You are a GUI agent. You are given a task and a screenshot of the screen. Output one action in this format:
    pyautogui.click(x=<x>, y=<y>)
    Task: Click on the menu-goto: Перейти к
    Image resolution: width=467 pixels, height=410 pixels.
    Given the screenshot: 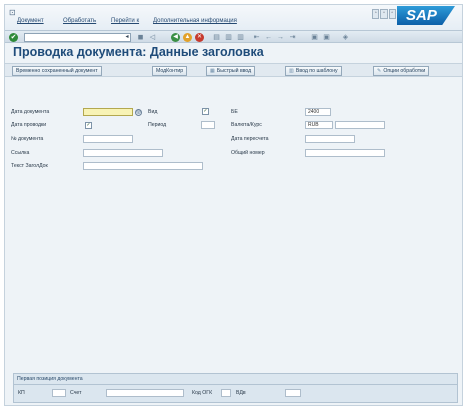 What is the action you would take?
    pyautogui.click(x=125, y=21)
    